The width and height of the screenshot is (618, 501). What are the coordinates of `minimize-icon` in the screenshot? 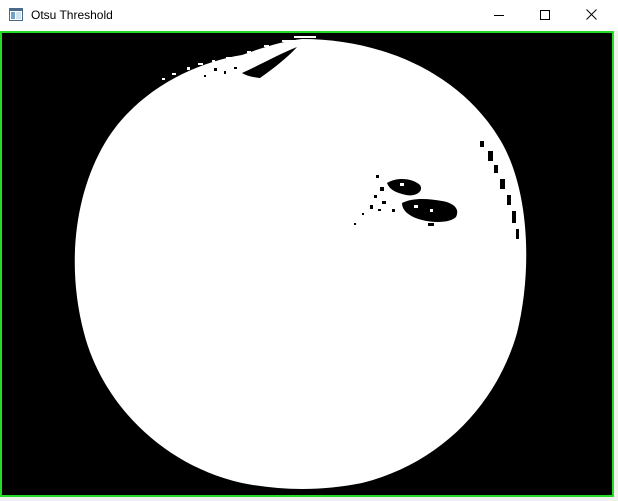 It's located at (499, 16).